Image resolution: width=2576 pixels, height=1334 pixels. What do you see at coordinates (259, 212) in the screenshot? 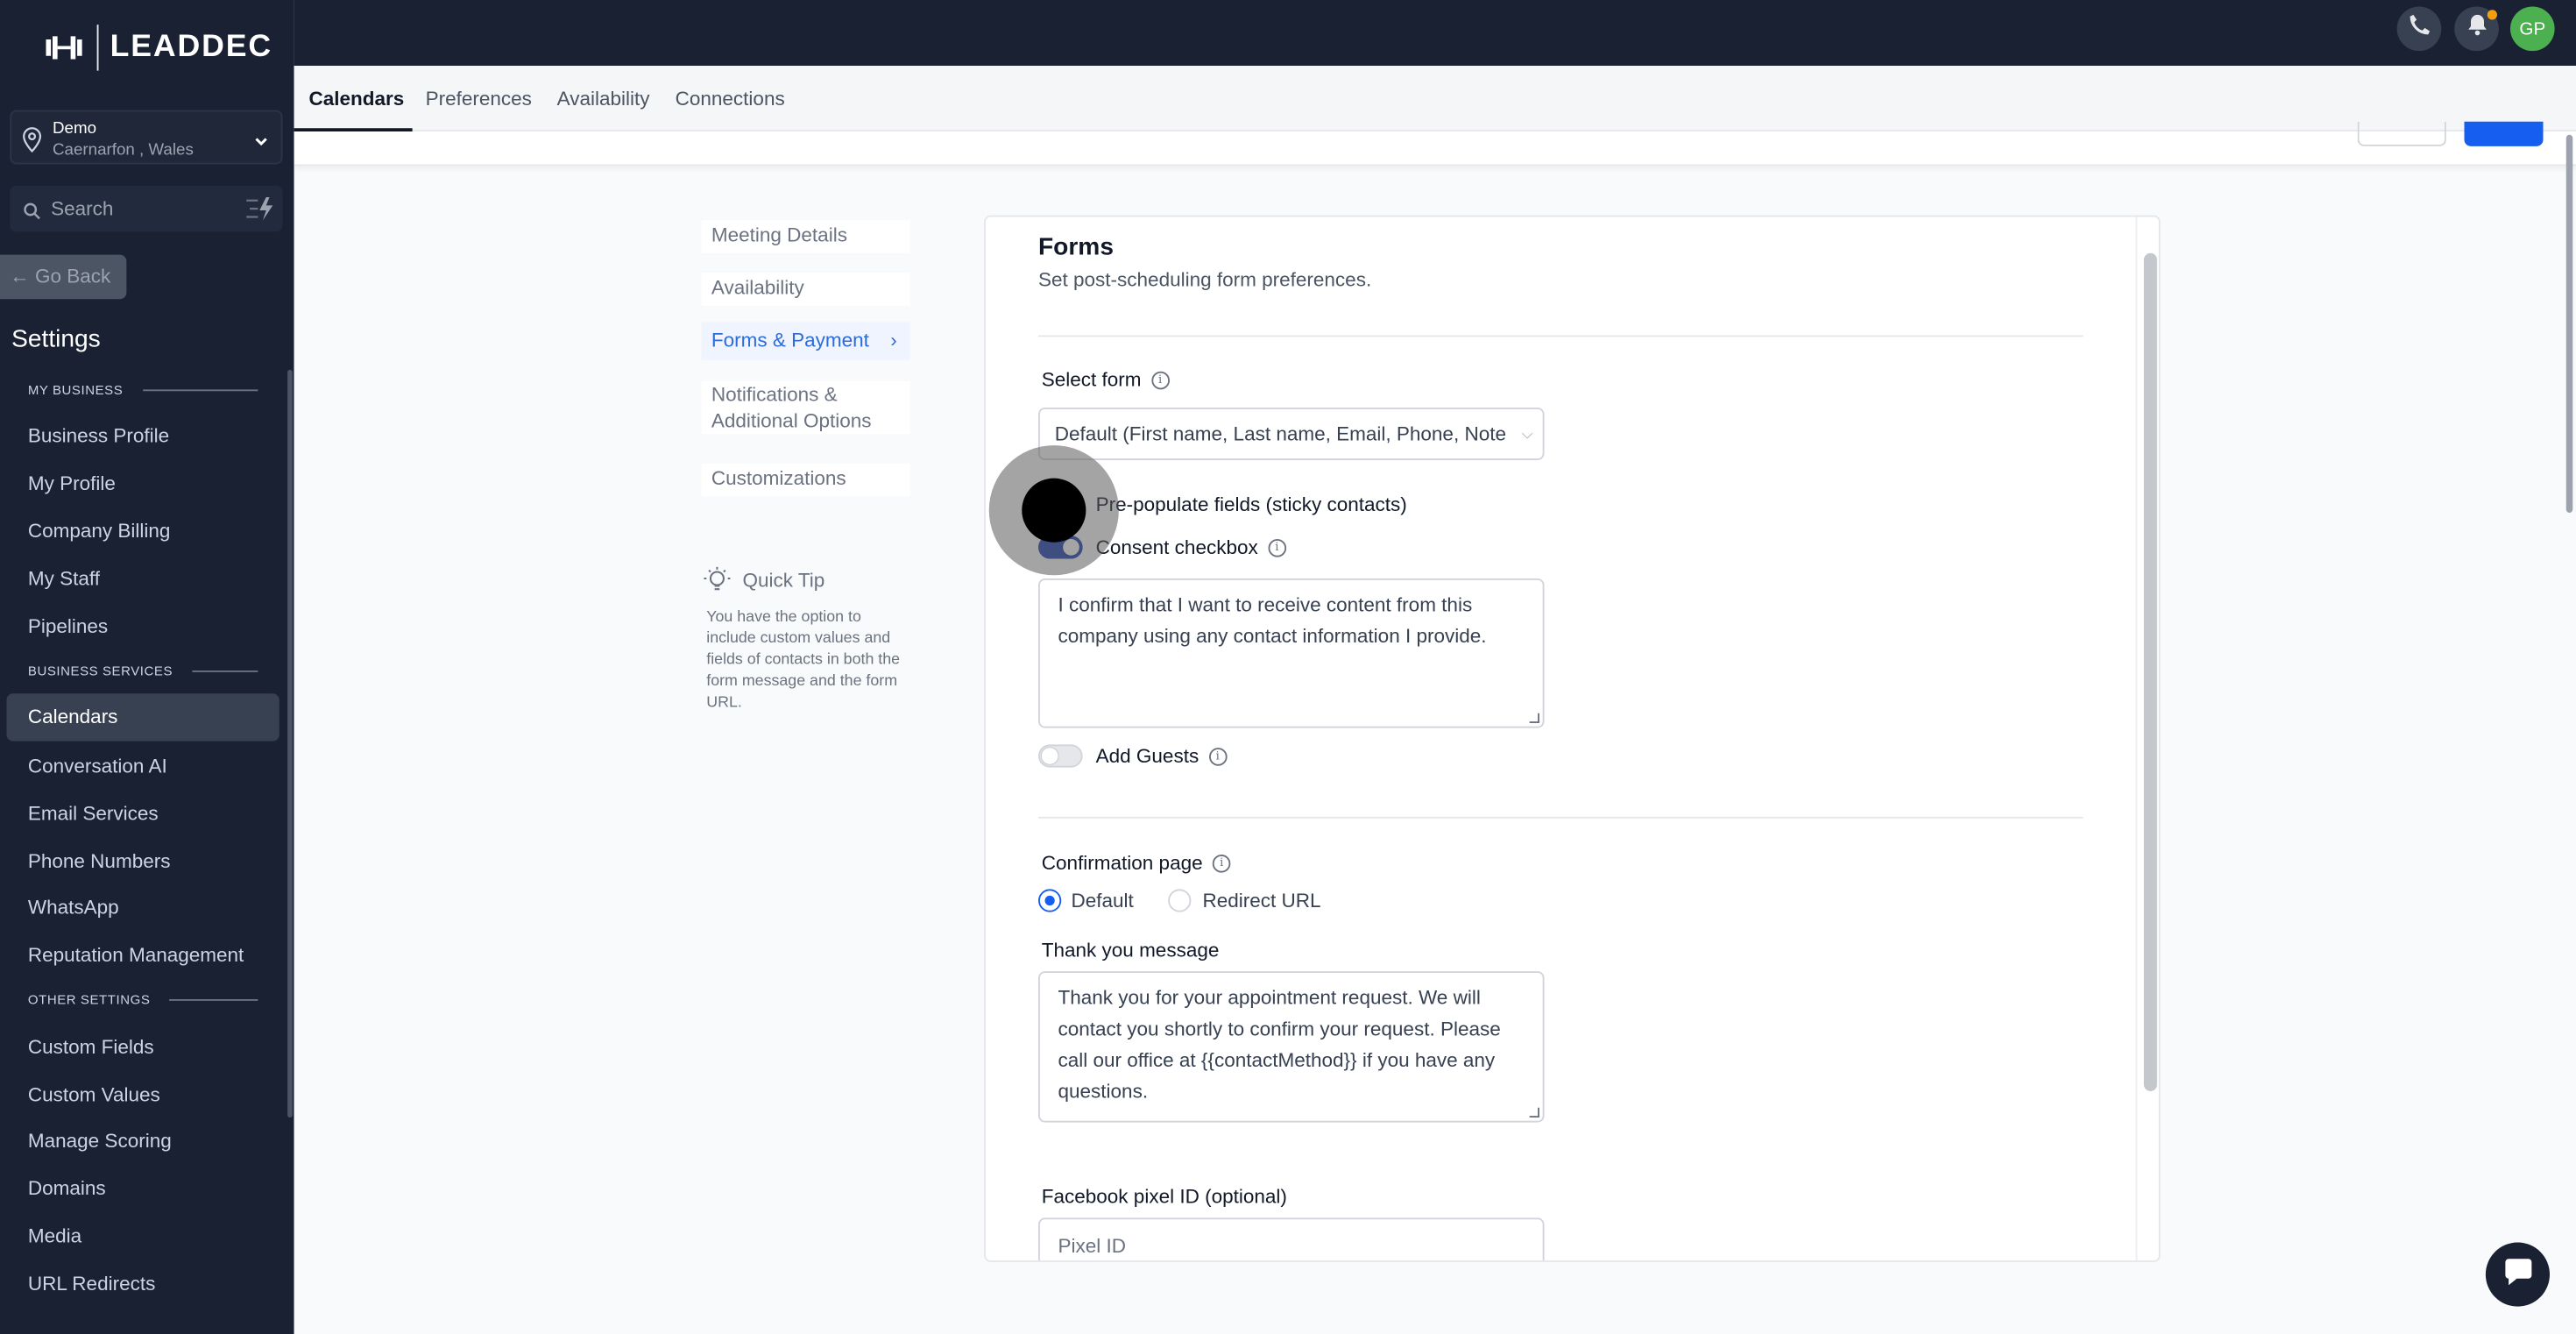
I see `lightning-icon` at bounding box center [259, 212].